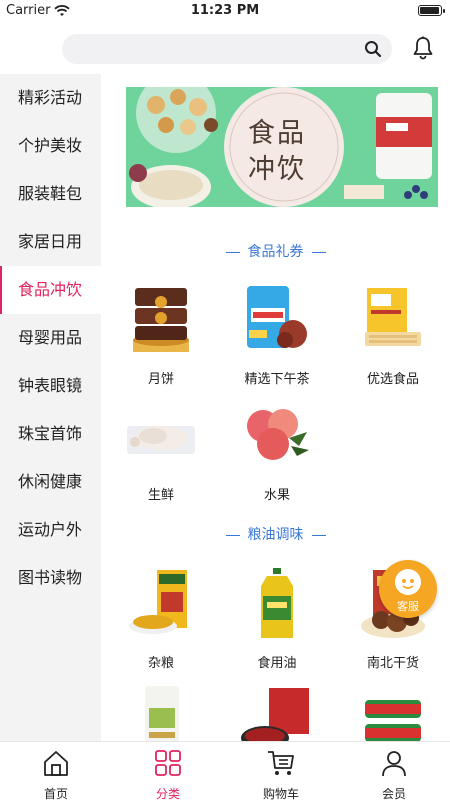  Describe the element at coordinates (393, 793) in the screenshot. I see `tab-label: 会员` at that location.